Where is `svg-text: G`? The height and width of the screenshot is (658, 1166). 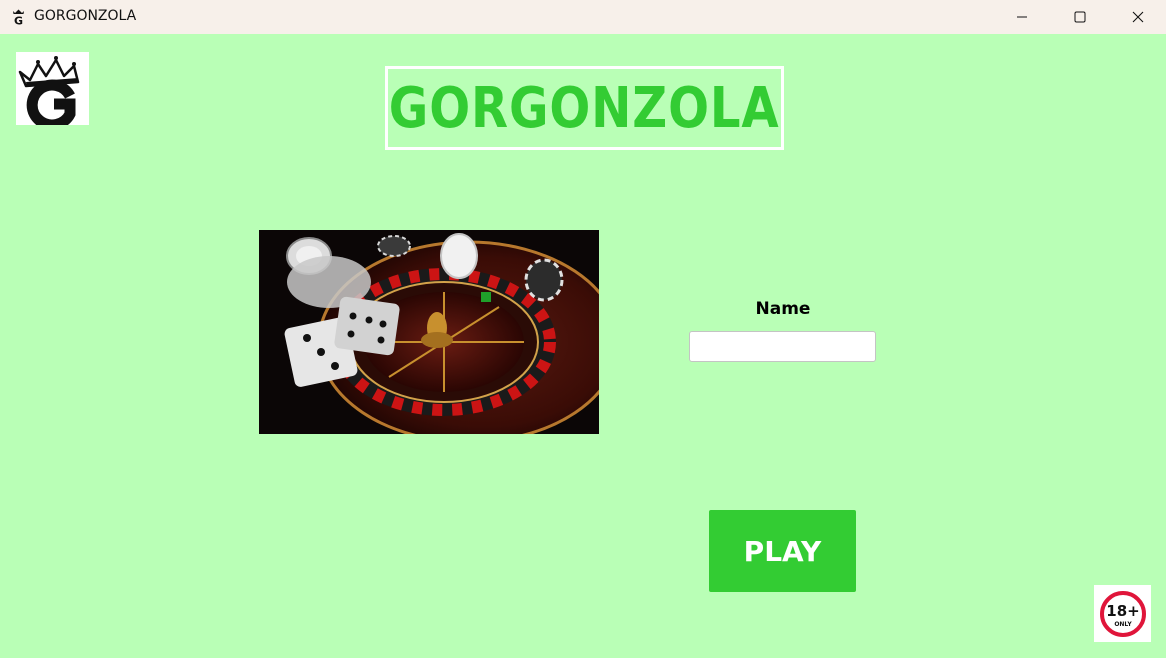
svg-text: G is located at coordinates (18, 20).